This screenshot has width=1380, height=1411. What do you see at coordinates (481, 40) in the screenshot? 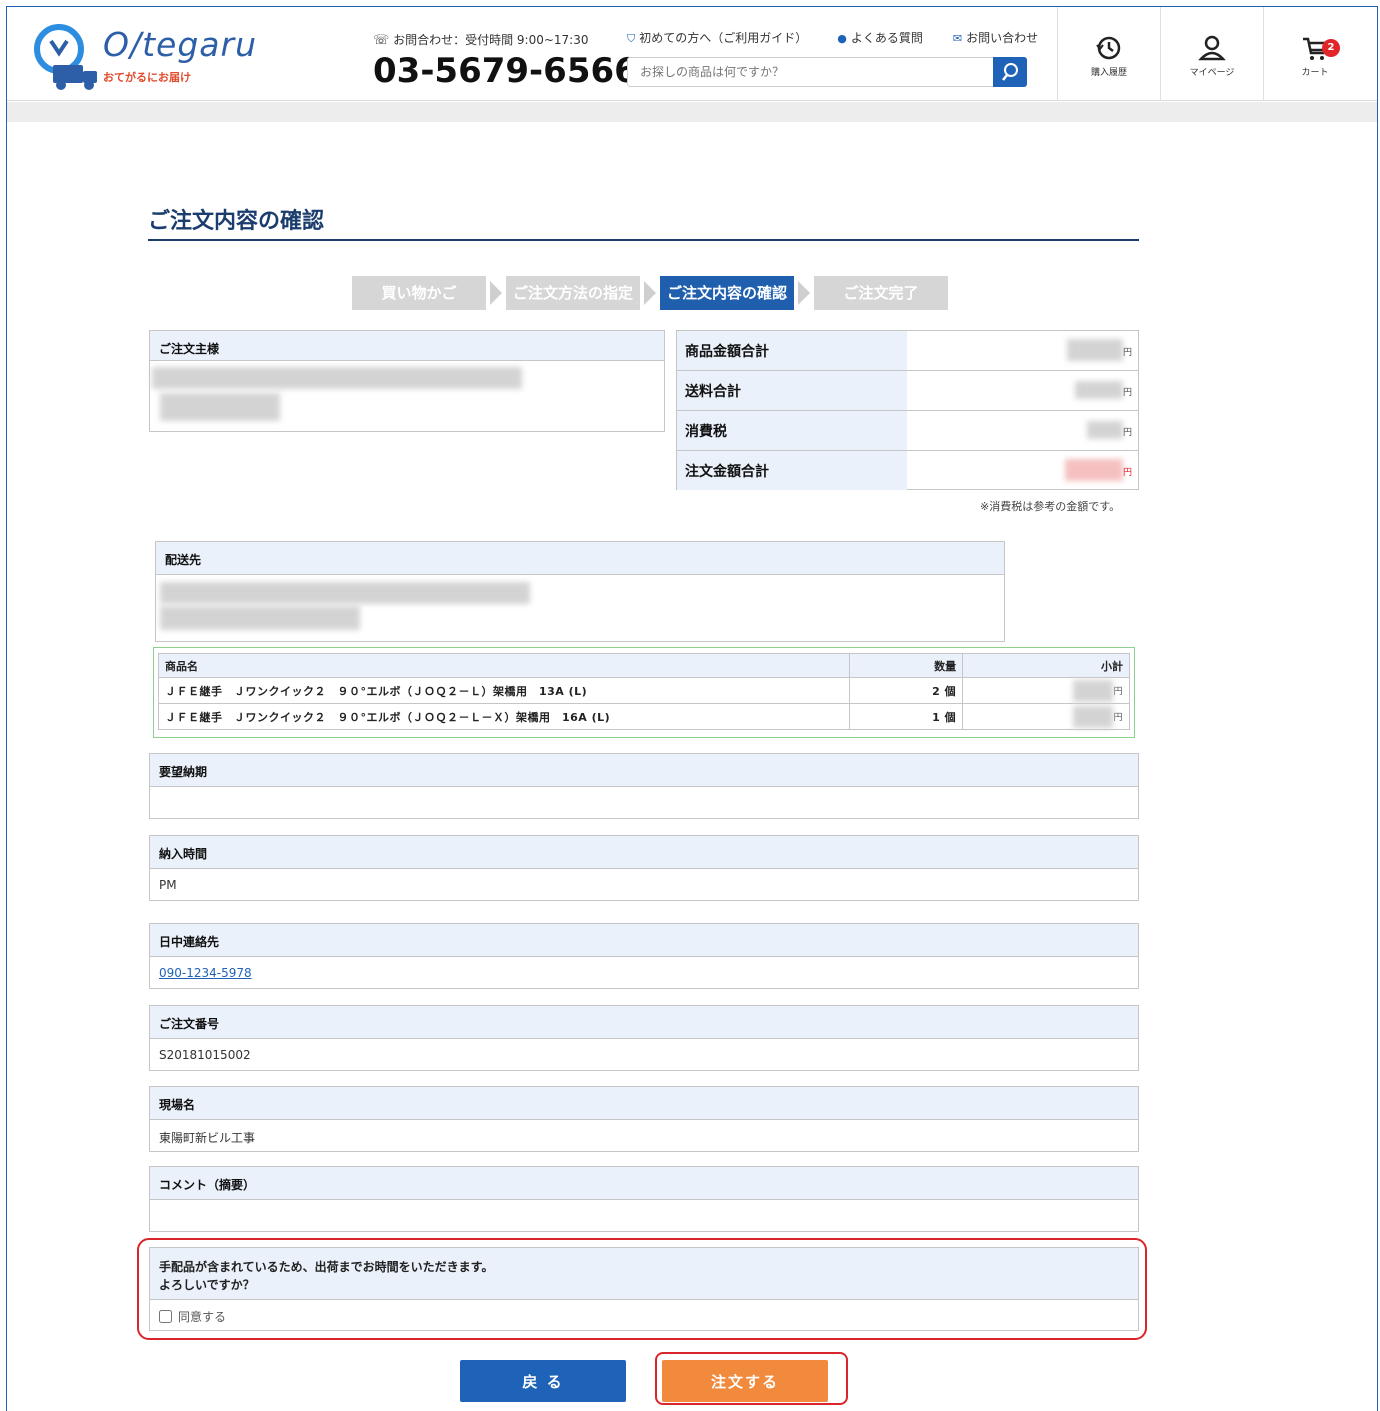
I see `contact-hours: ☏ お問合わせ：受付時間 9:00~17:30` at bounding box center [481, 40].